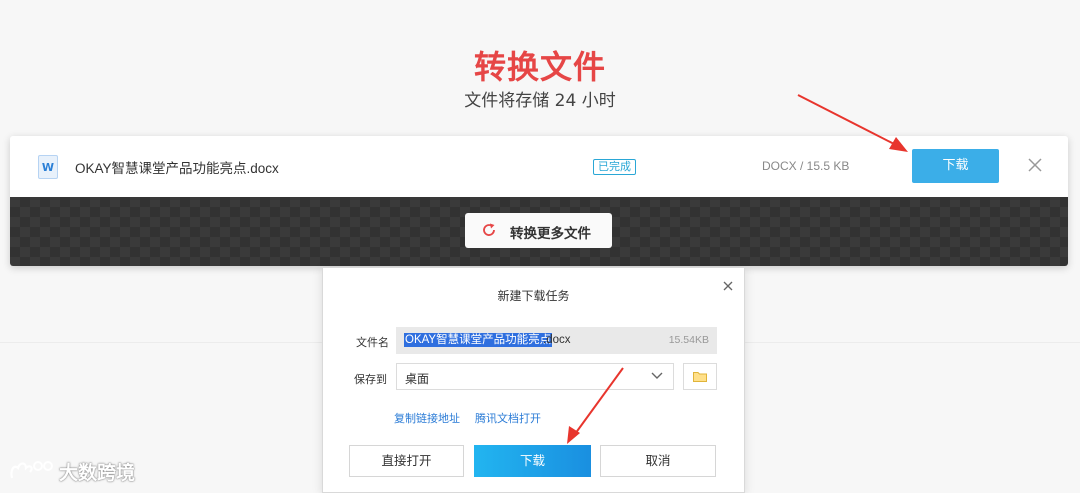 This screenshot has height=493, width=1080. I want to click on open-directly-button: 直接打开, so click(406, 461).